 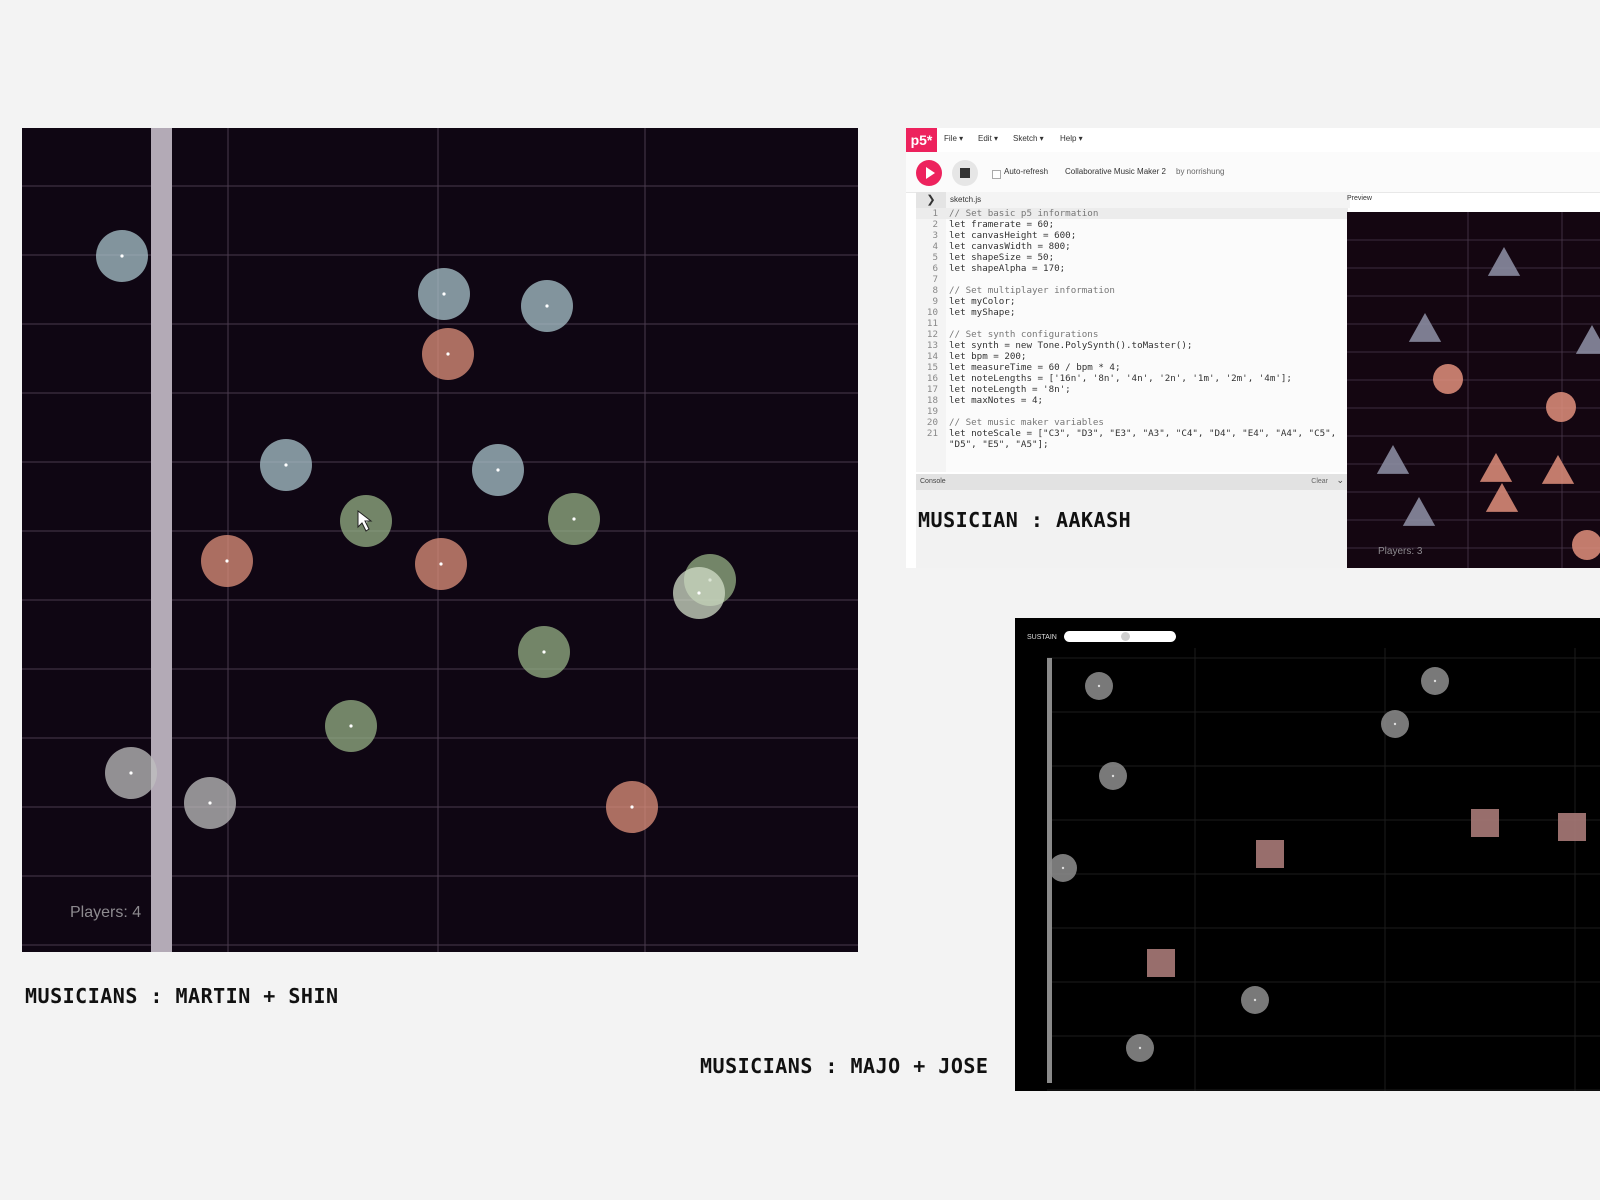 I want to click on code-line: 17 let noteLength = '8n';, so click(x=1132, y=389).